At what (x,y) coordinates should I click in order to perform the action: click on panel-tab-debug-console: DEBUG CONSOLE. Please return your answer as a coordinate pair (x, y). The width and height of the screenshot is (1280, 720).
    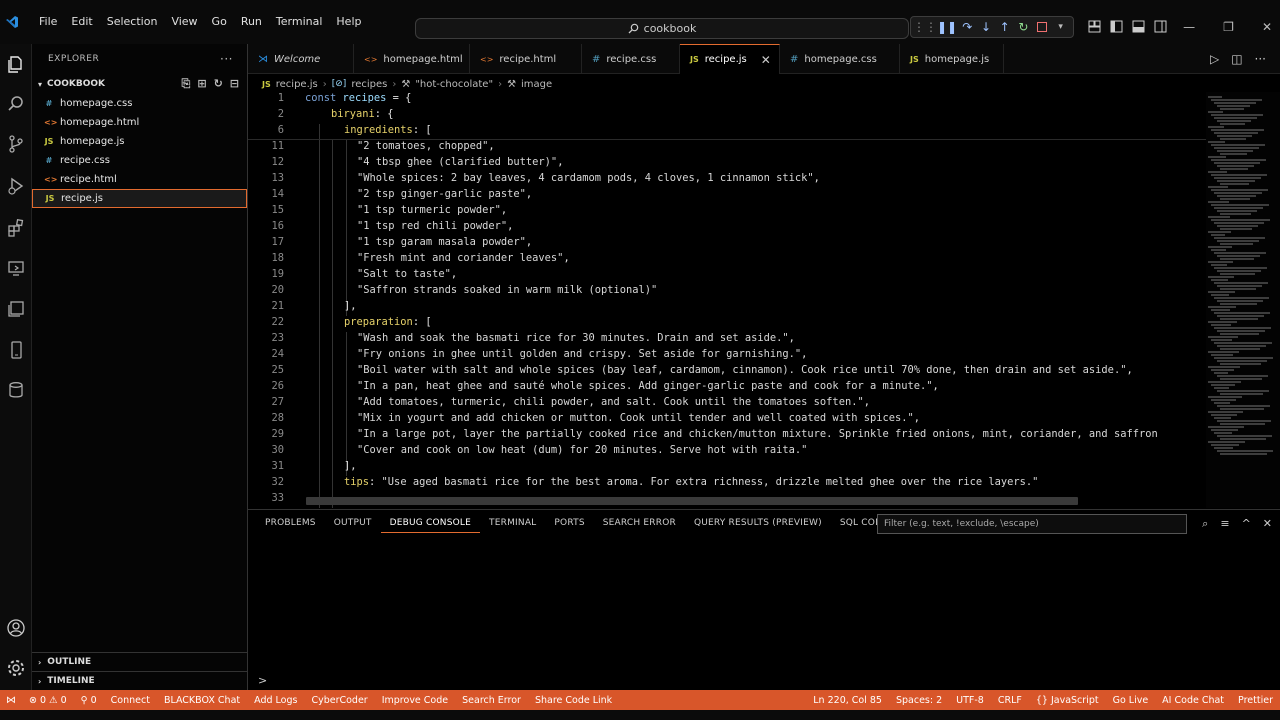
    Looking at the image, I should click on (430, 523).